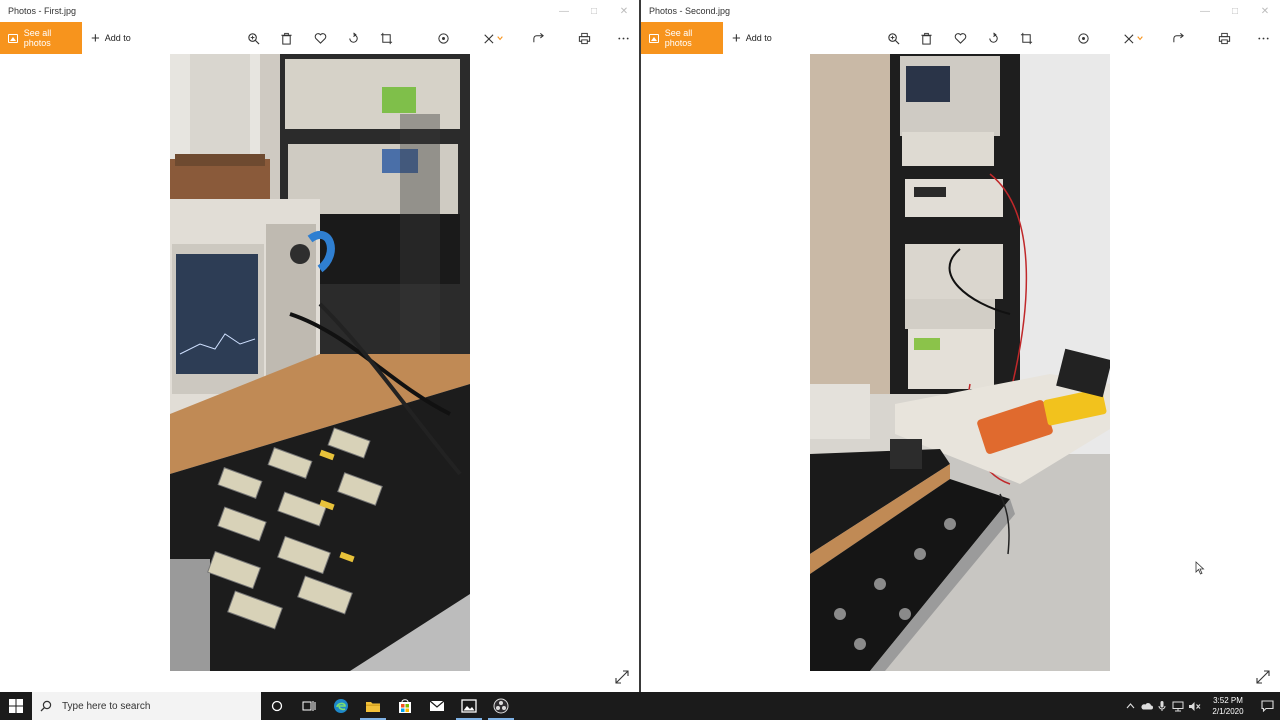 This screenshot has height=720, width=1280. I want to click on window-title: Photos - Second.jpg, so click(690, 11).